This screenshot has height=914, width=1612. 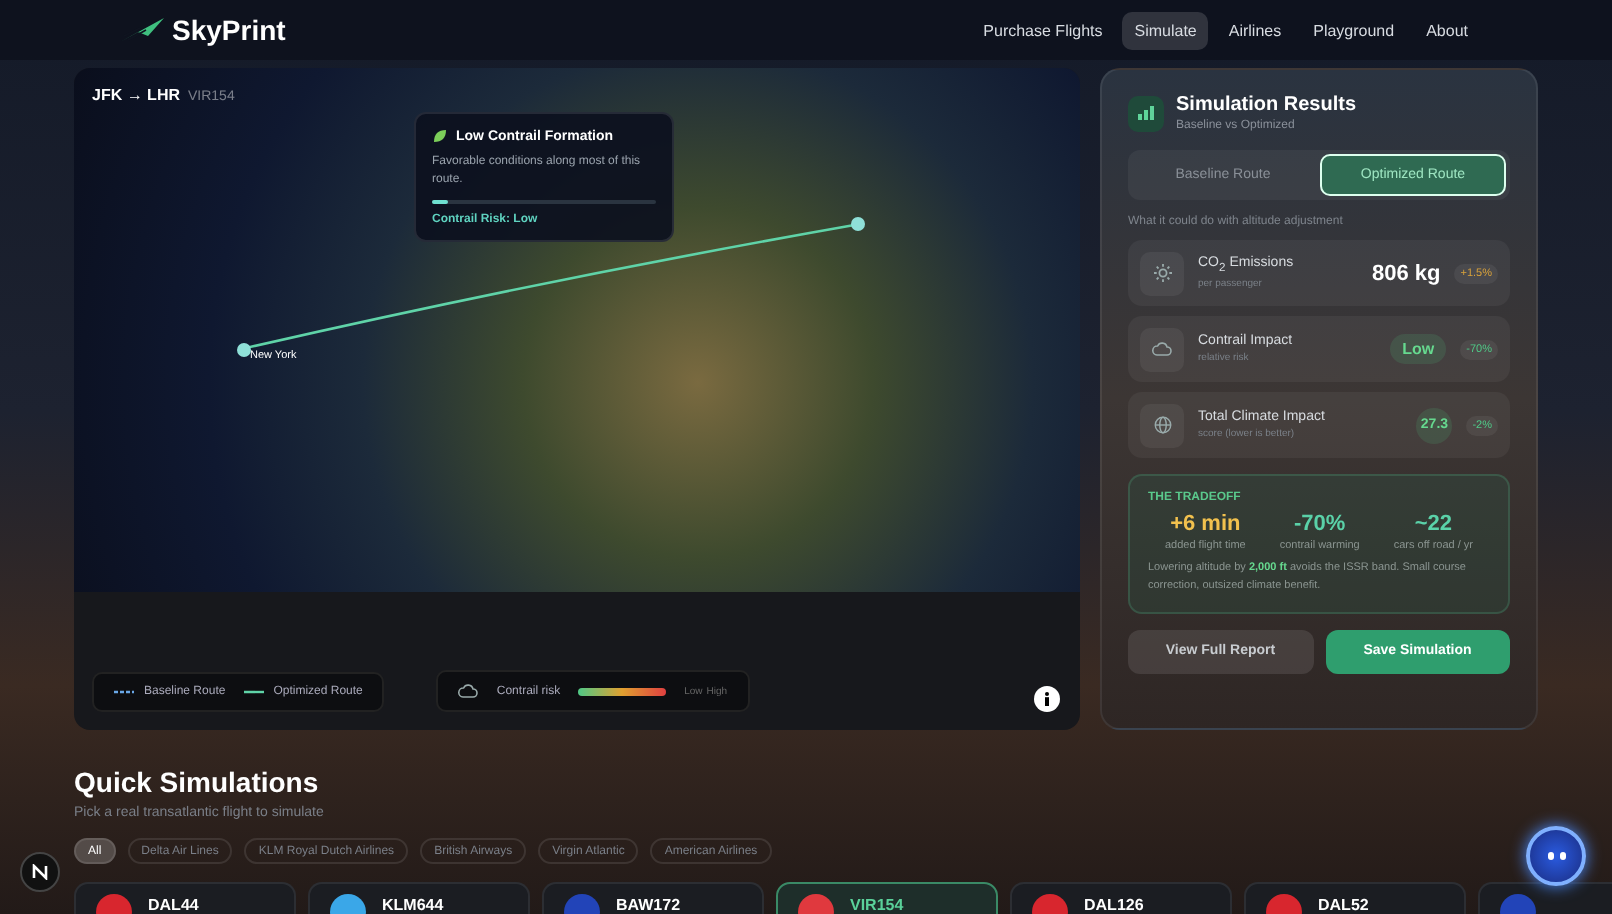 I want to click on metric-value: 806 kg, so click(x=1406, y=273).